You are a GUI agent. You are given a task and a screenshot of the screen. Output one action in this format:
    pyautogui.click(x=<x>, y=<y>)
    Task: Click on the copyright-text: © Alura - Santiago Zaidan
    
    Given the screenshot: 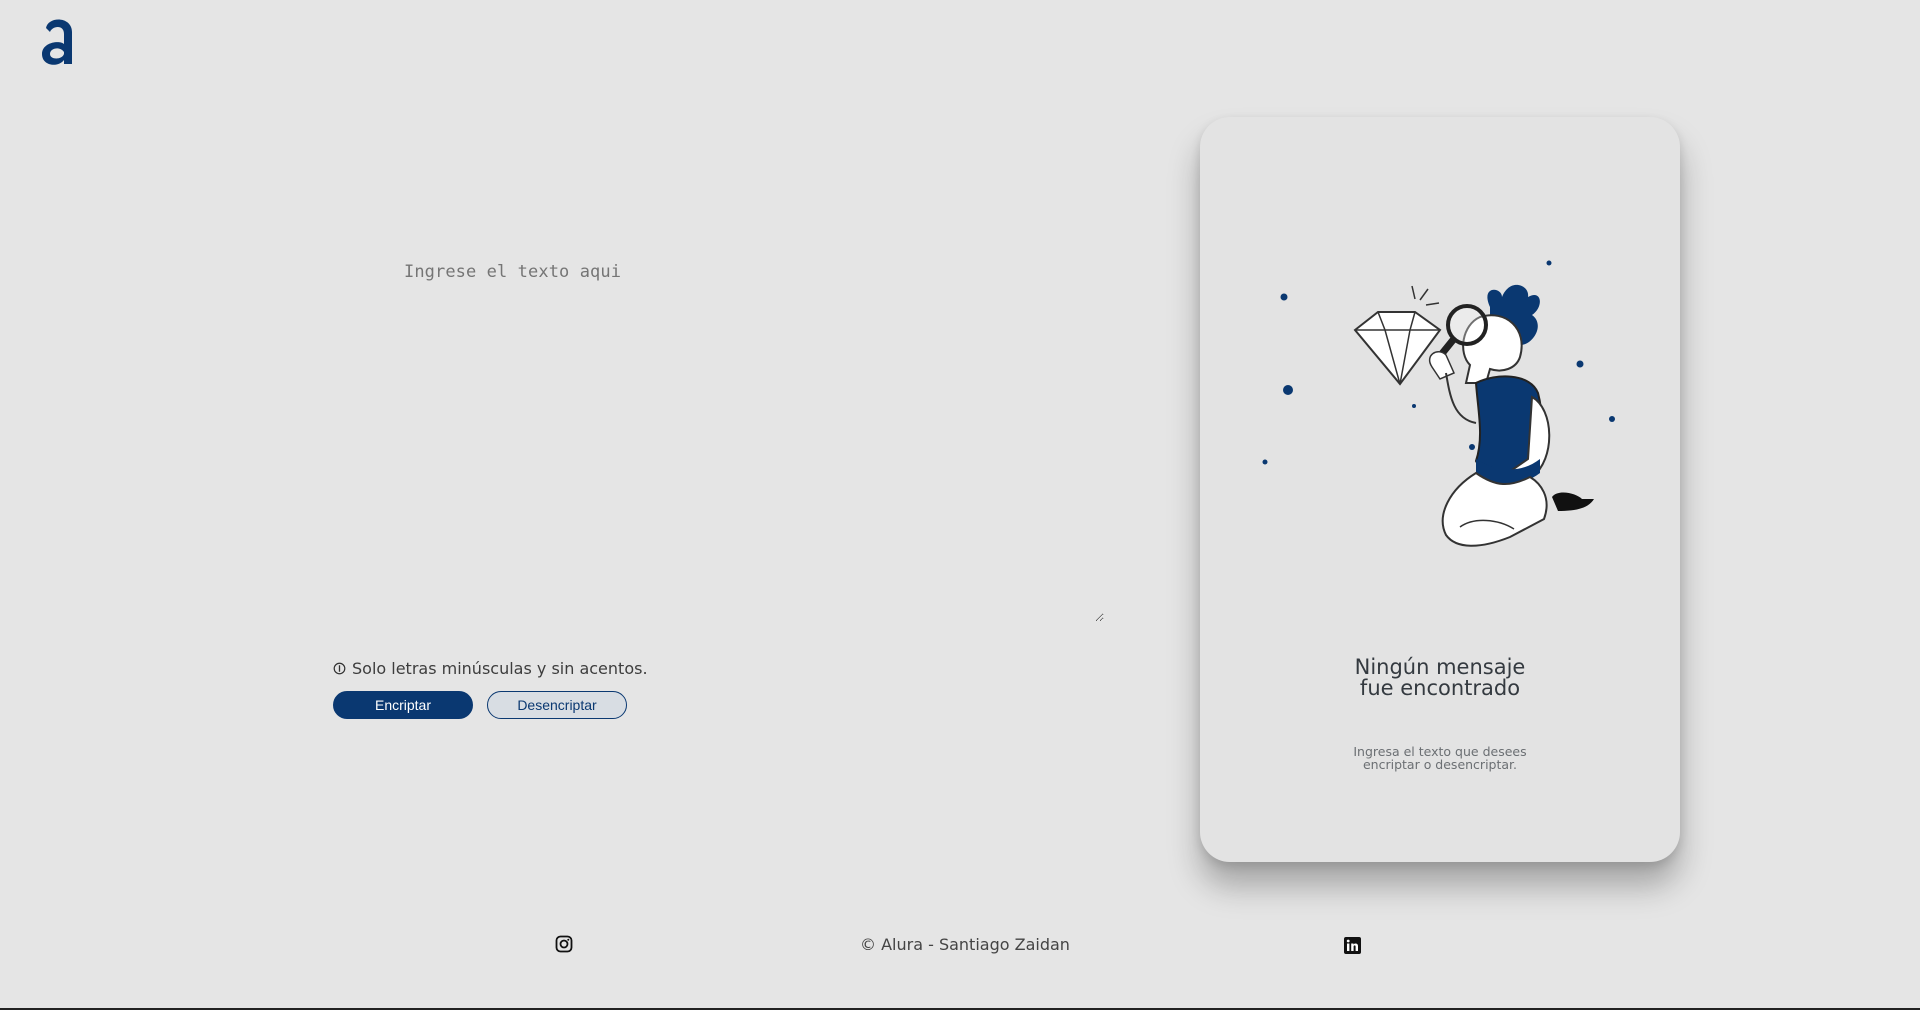 What is the action you would take?
    pyautogui.click(x=965, y=944)
    